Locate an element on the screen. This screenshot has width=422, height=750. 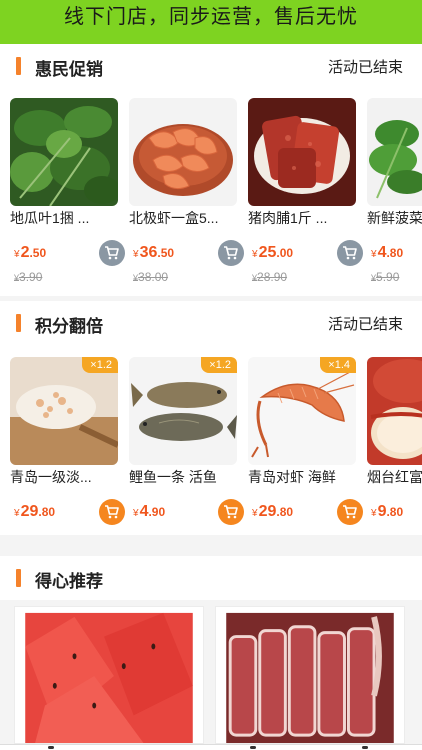
product-price: ¥9.80 is located at coordinates (387, 511).